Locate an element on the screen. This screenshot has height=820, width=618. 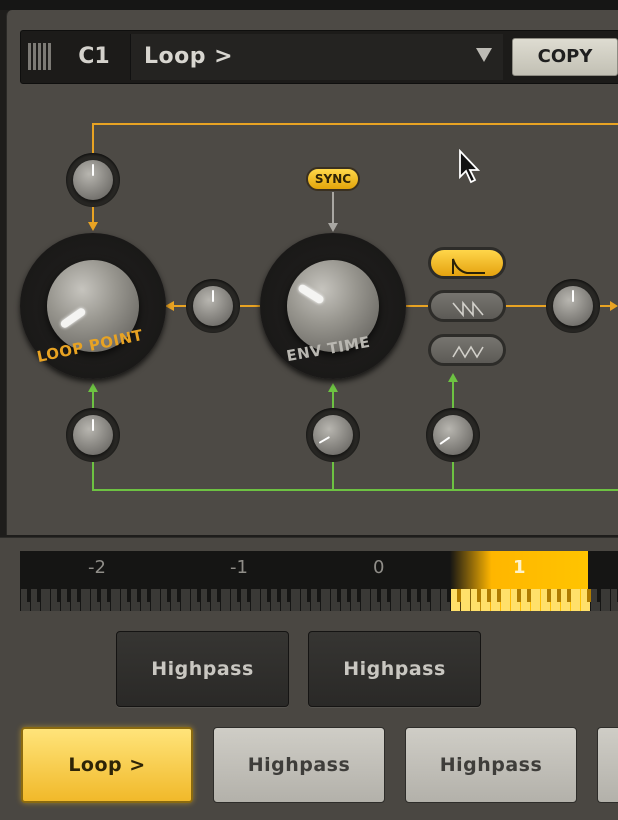
octave-label: -1 is located at coordinates (239, 567).